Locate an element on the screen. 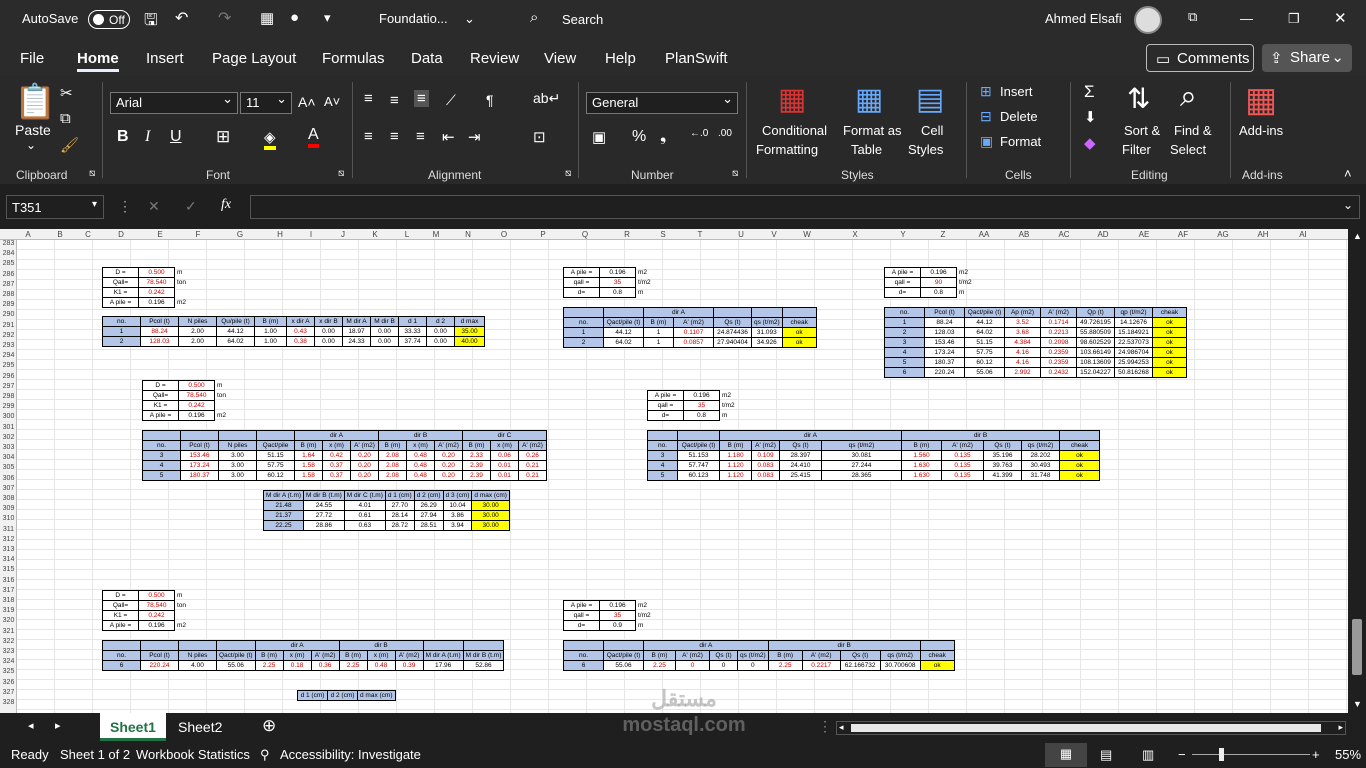 This screenshot has height=768, width=1366. column-header: AB is located at coordinates (1024, 234).